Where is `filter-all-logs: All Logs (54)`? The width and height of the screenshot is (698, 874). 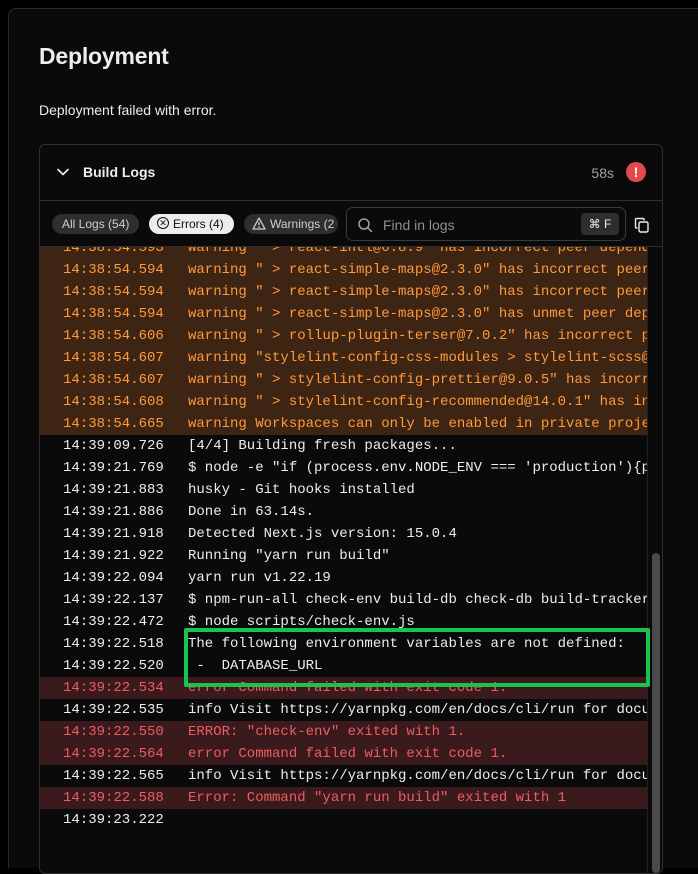
filter-all-logs: All Logs (54) is located at coordinates (96, 224).